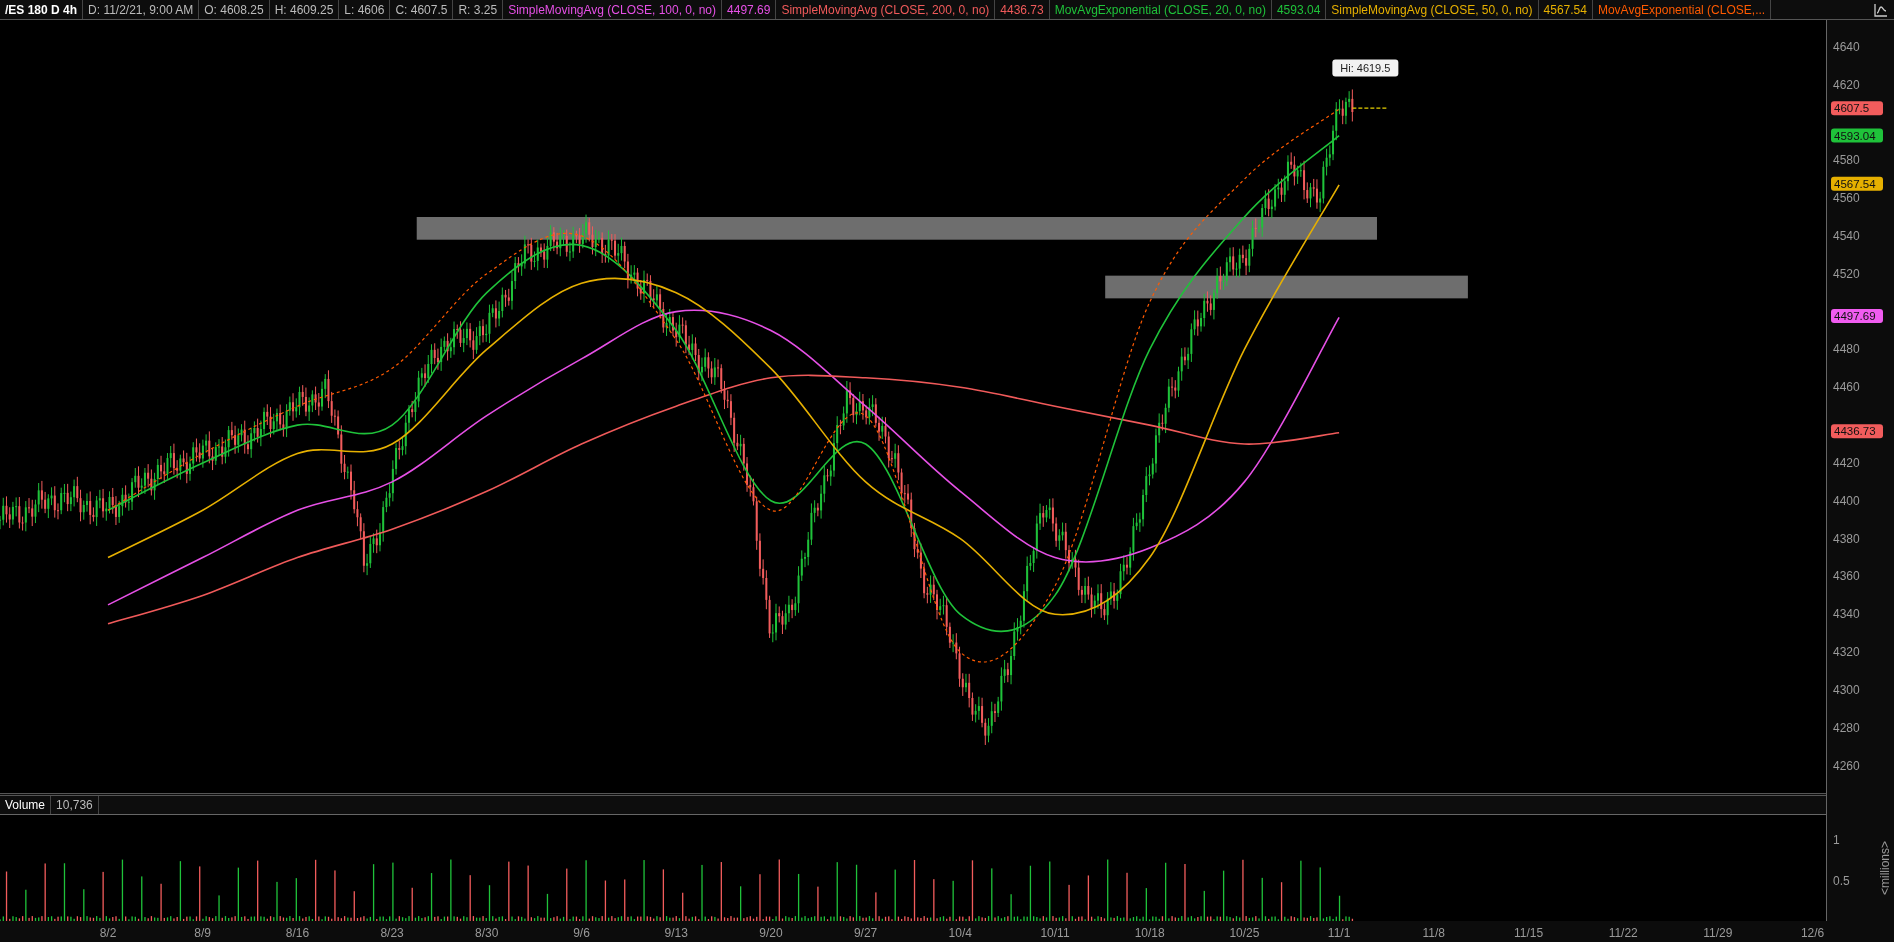 This screenshot has height=942, width=1894. I want to click on volume-value: 10,736, so click(75, 805).